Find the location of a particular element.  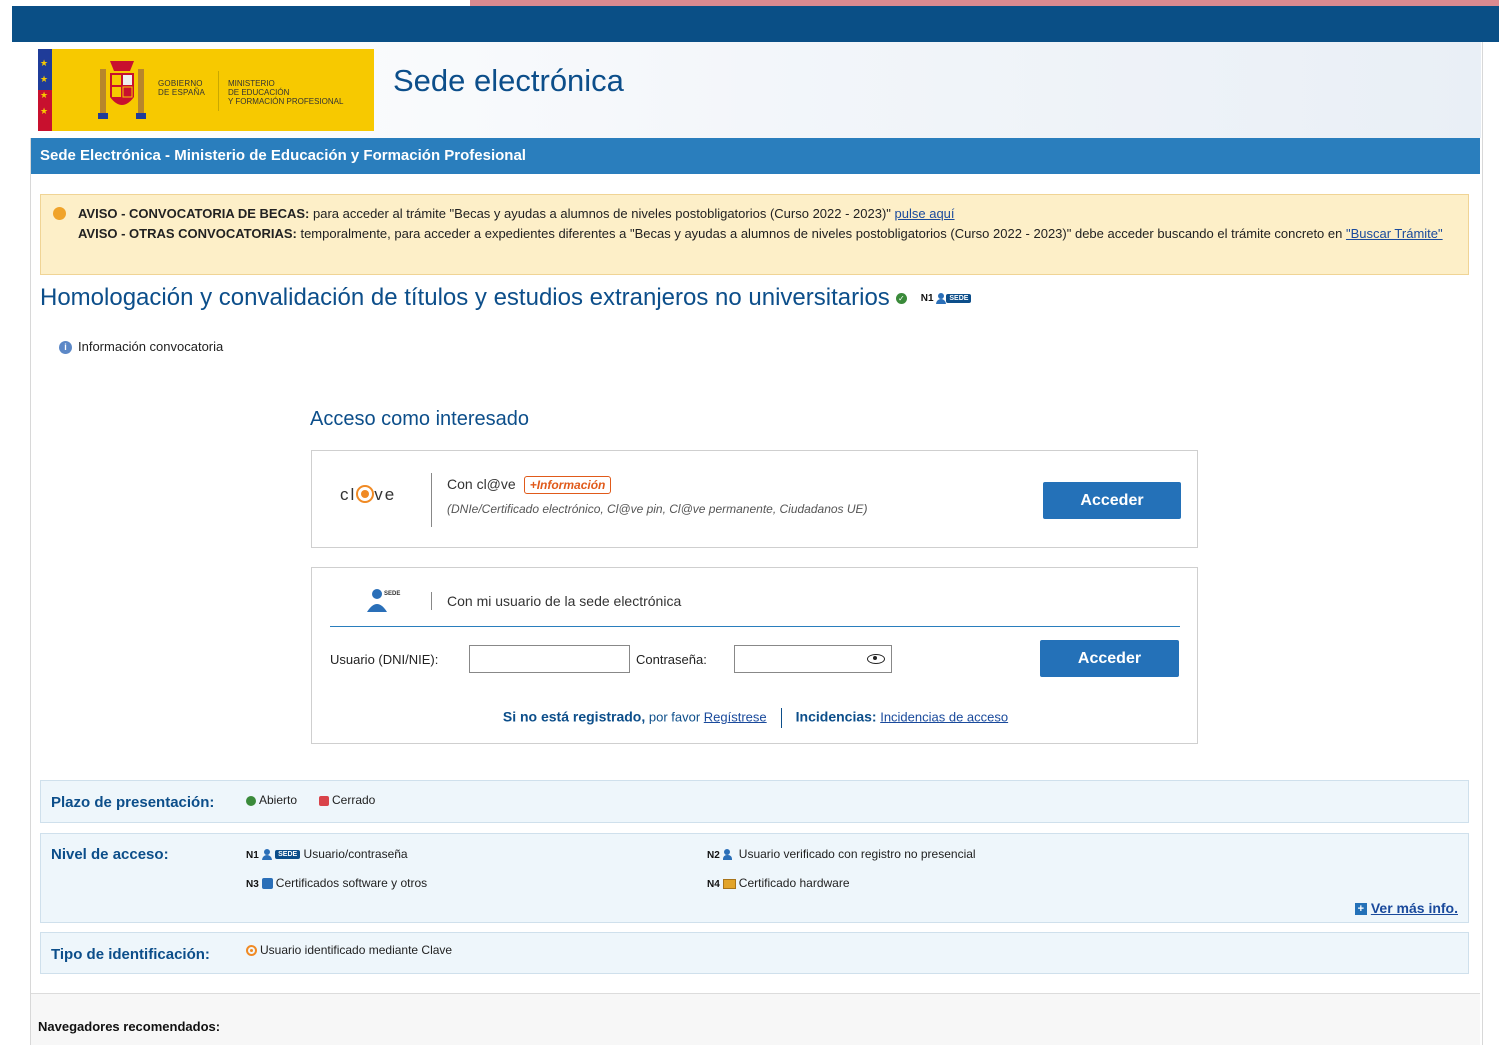

incidencias-acceso-link: Incidencias de acceso is located at coordinates (944, 716).